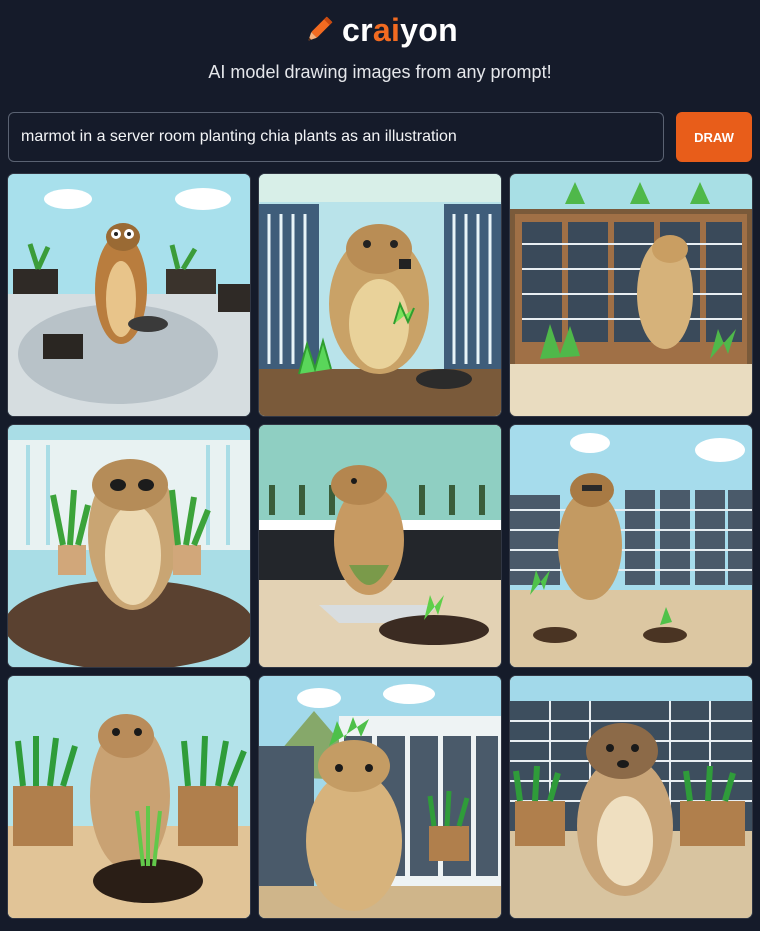  I want to click on logo: craiyon, so click(380, 30).